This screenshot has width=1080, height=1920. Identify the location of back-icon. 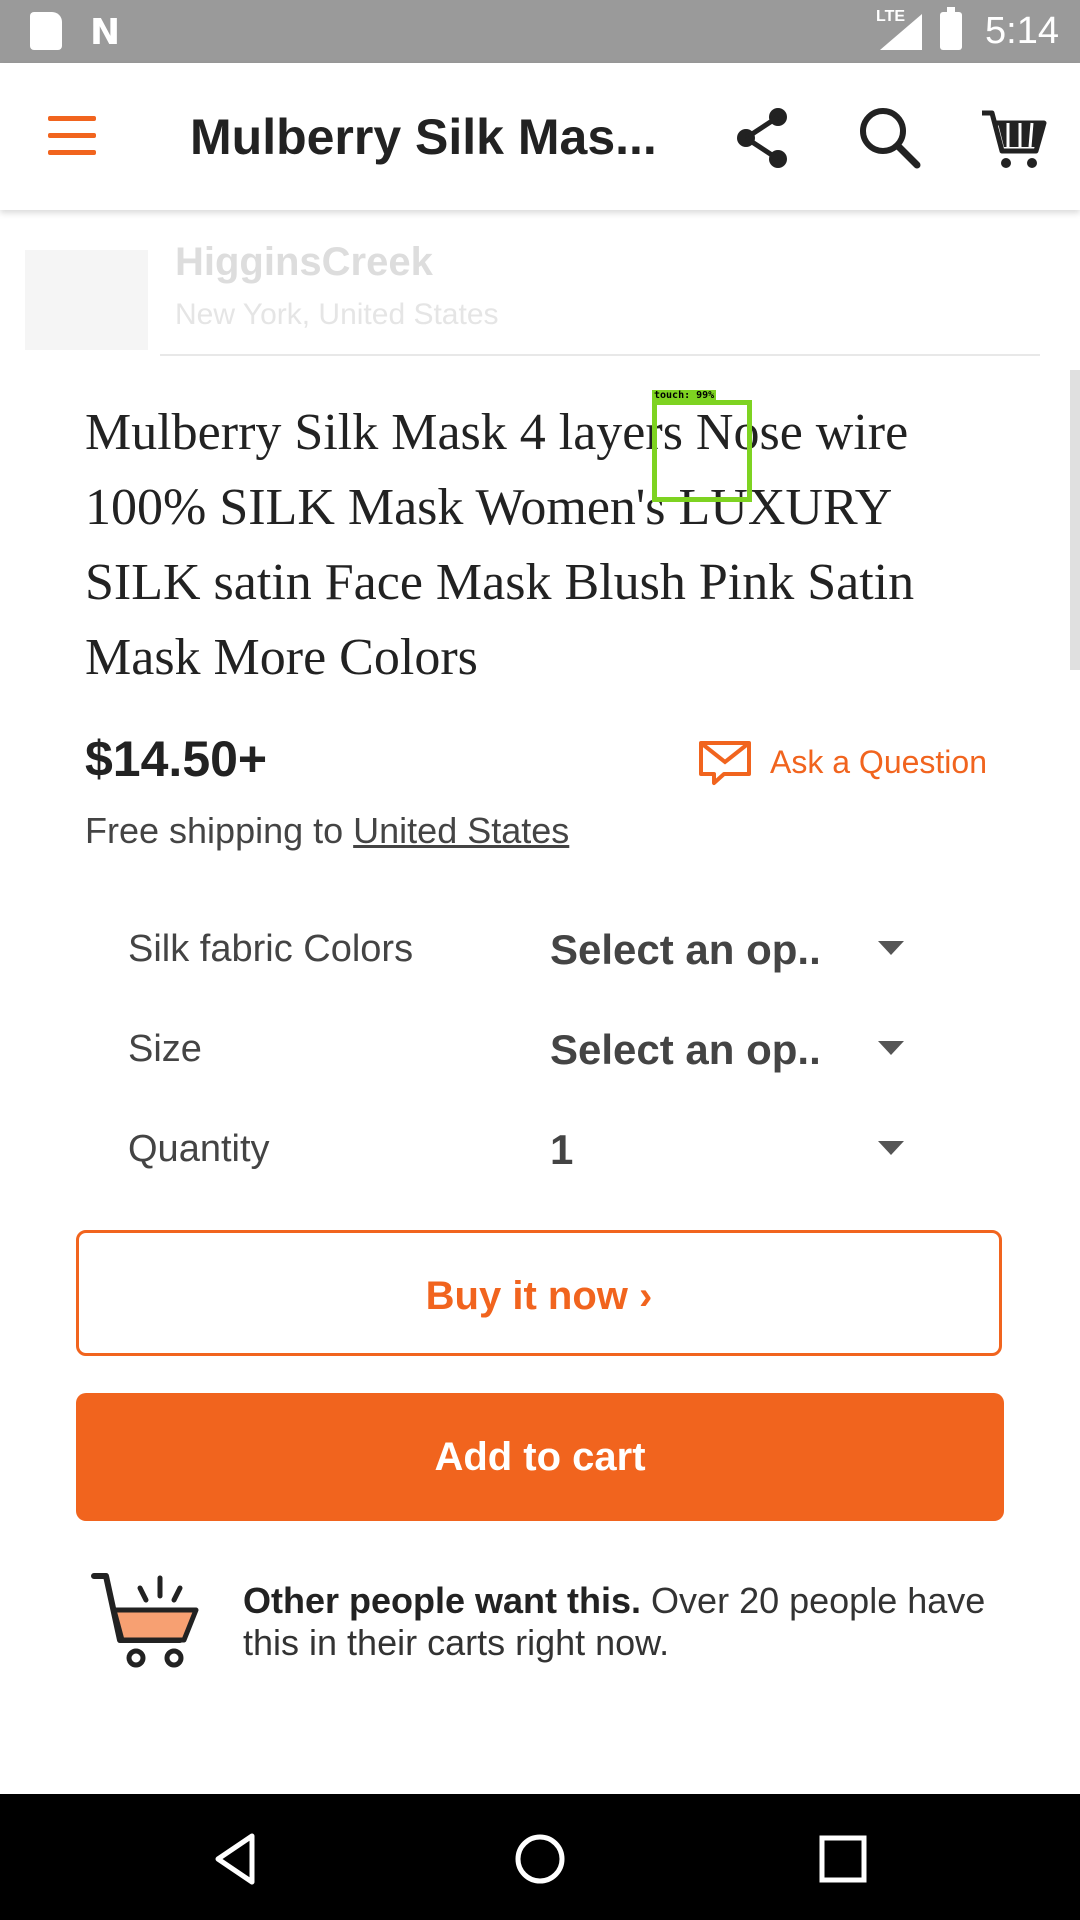
(235, 1859).